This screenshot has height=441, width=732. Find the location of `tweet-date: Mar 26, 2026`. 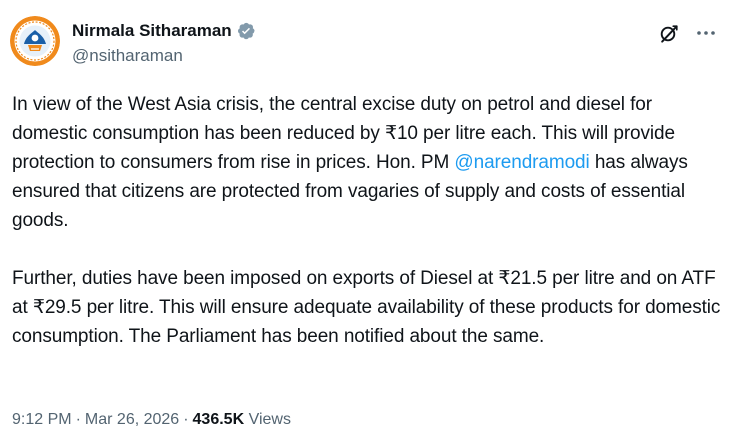

tweet-date: Mar 26, 2026 is located at coordinates (132, 419).